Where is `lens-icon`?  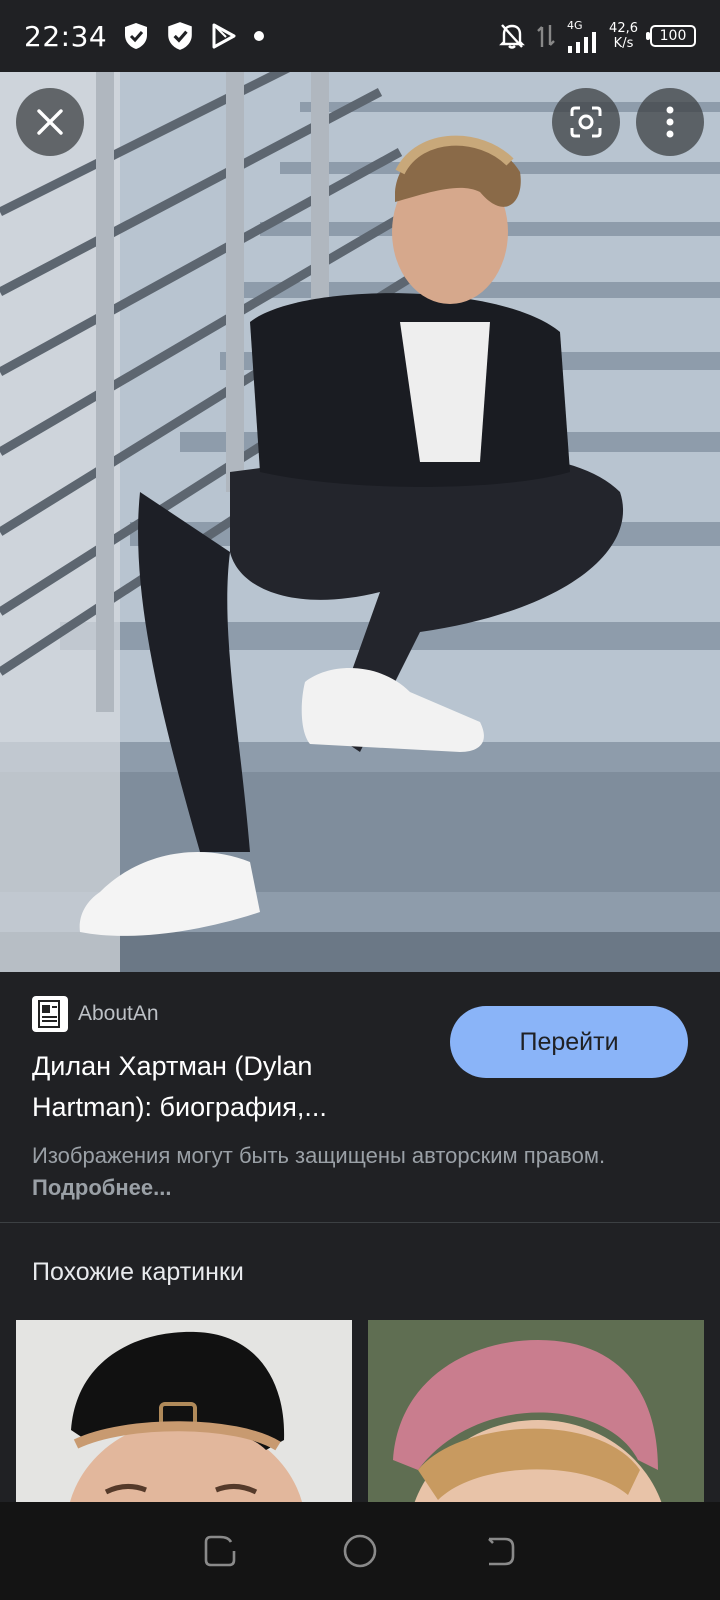 lens-icon is located at coordinates (586, 122).